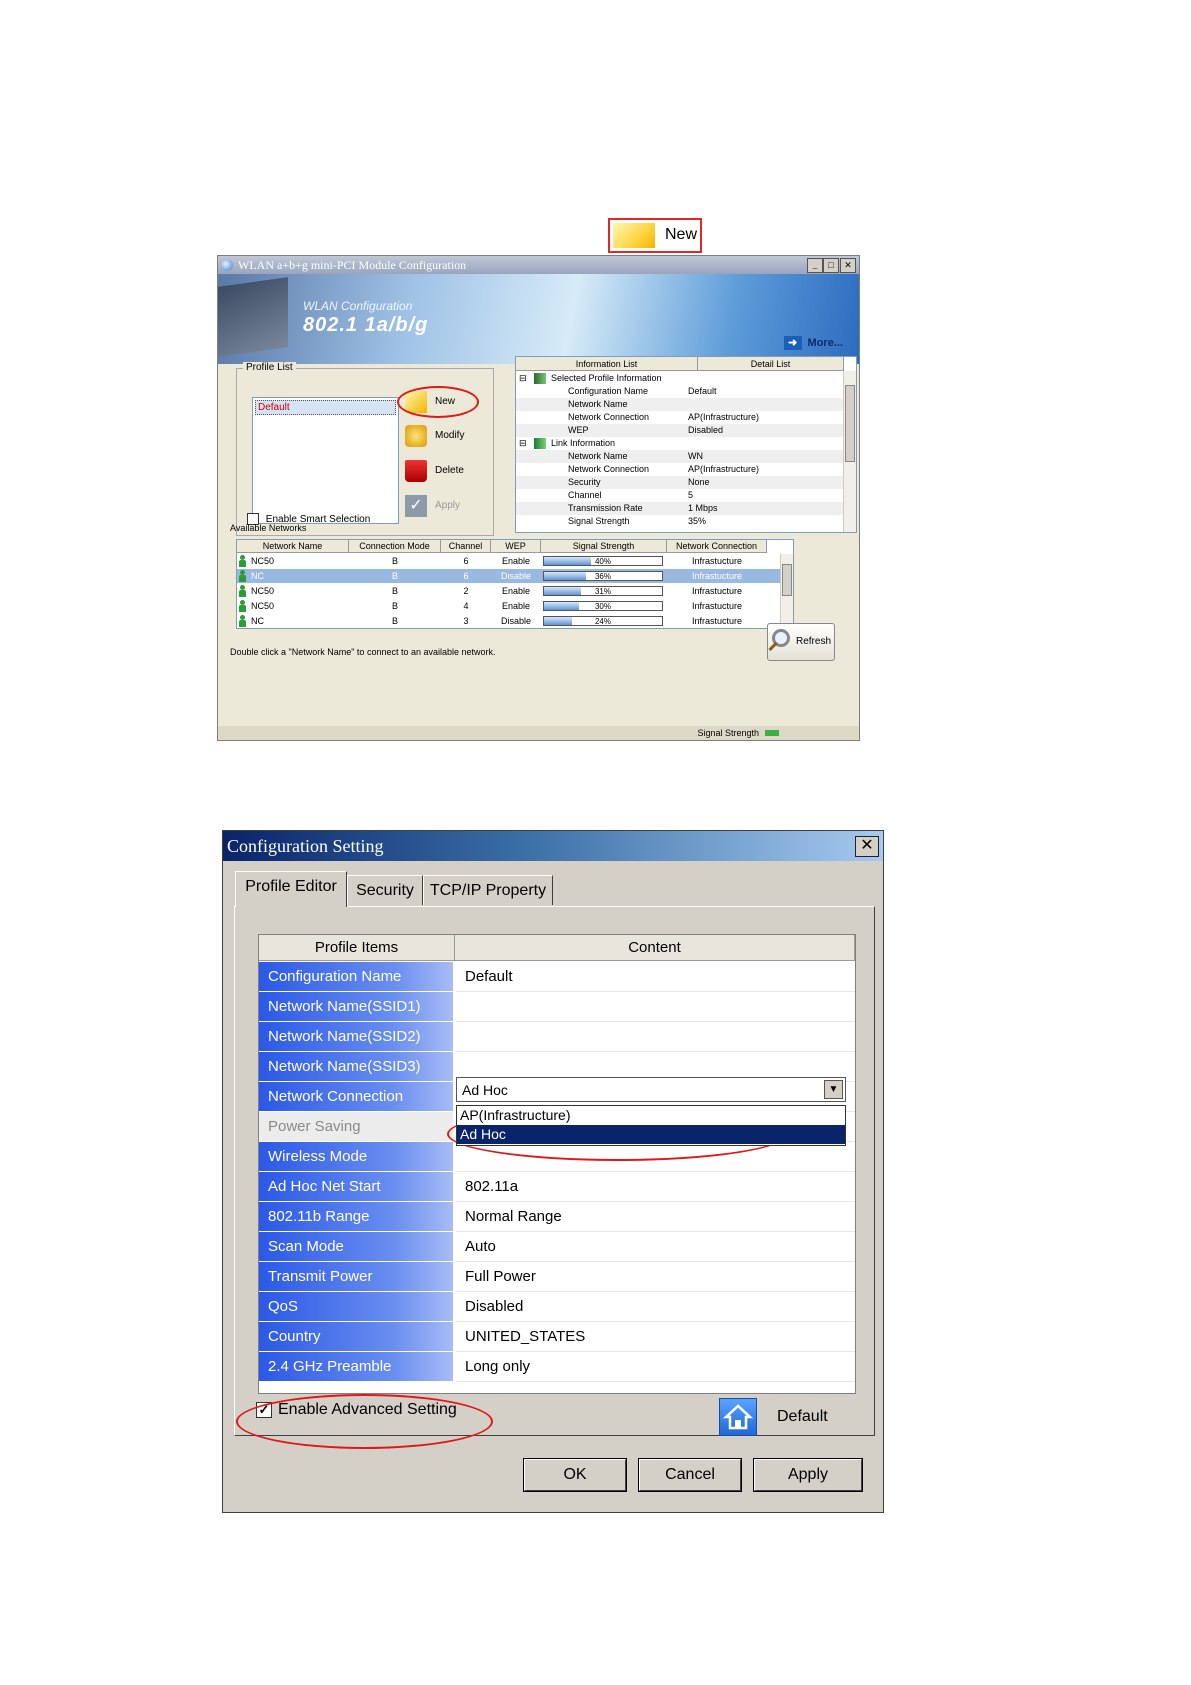 This screenshot has width=1191, height=1685. I want to click on option-ad-hoc: Ad Hoc, so click(651, 1134).